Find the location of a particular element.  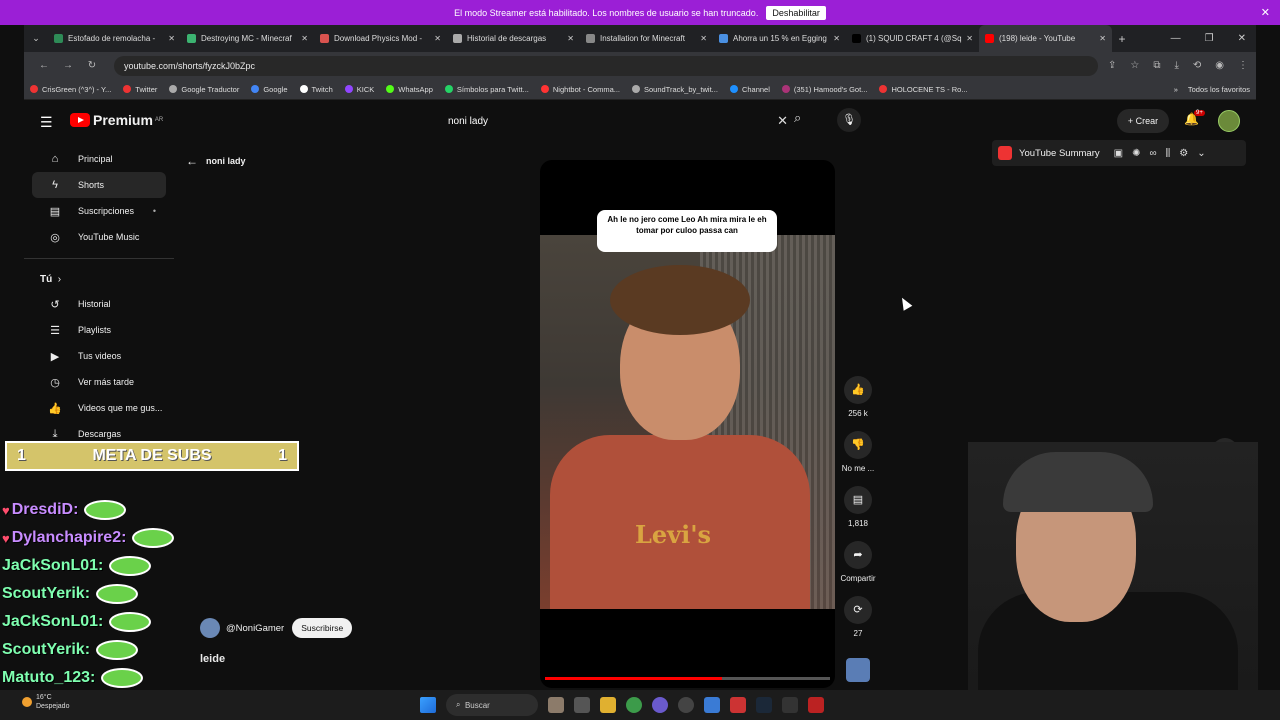

reload-icon: ↻ is located at coordinates (92, 65).